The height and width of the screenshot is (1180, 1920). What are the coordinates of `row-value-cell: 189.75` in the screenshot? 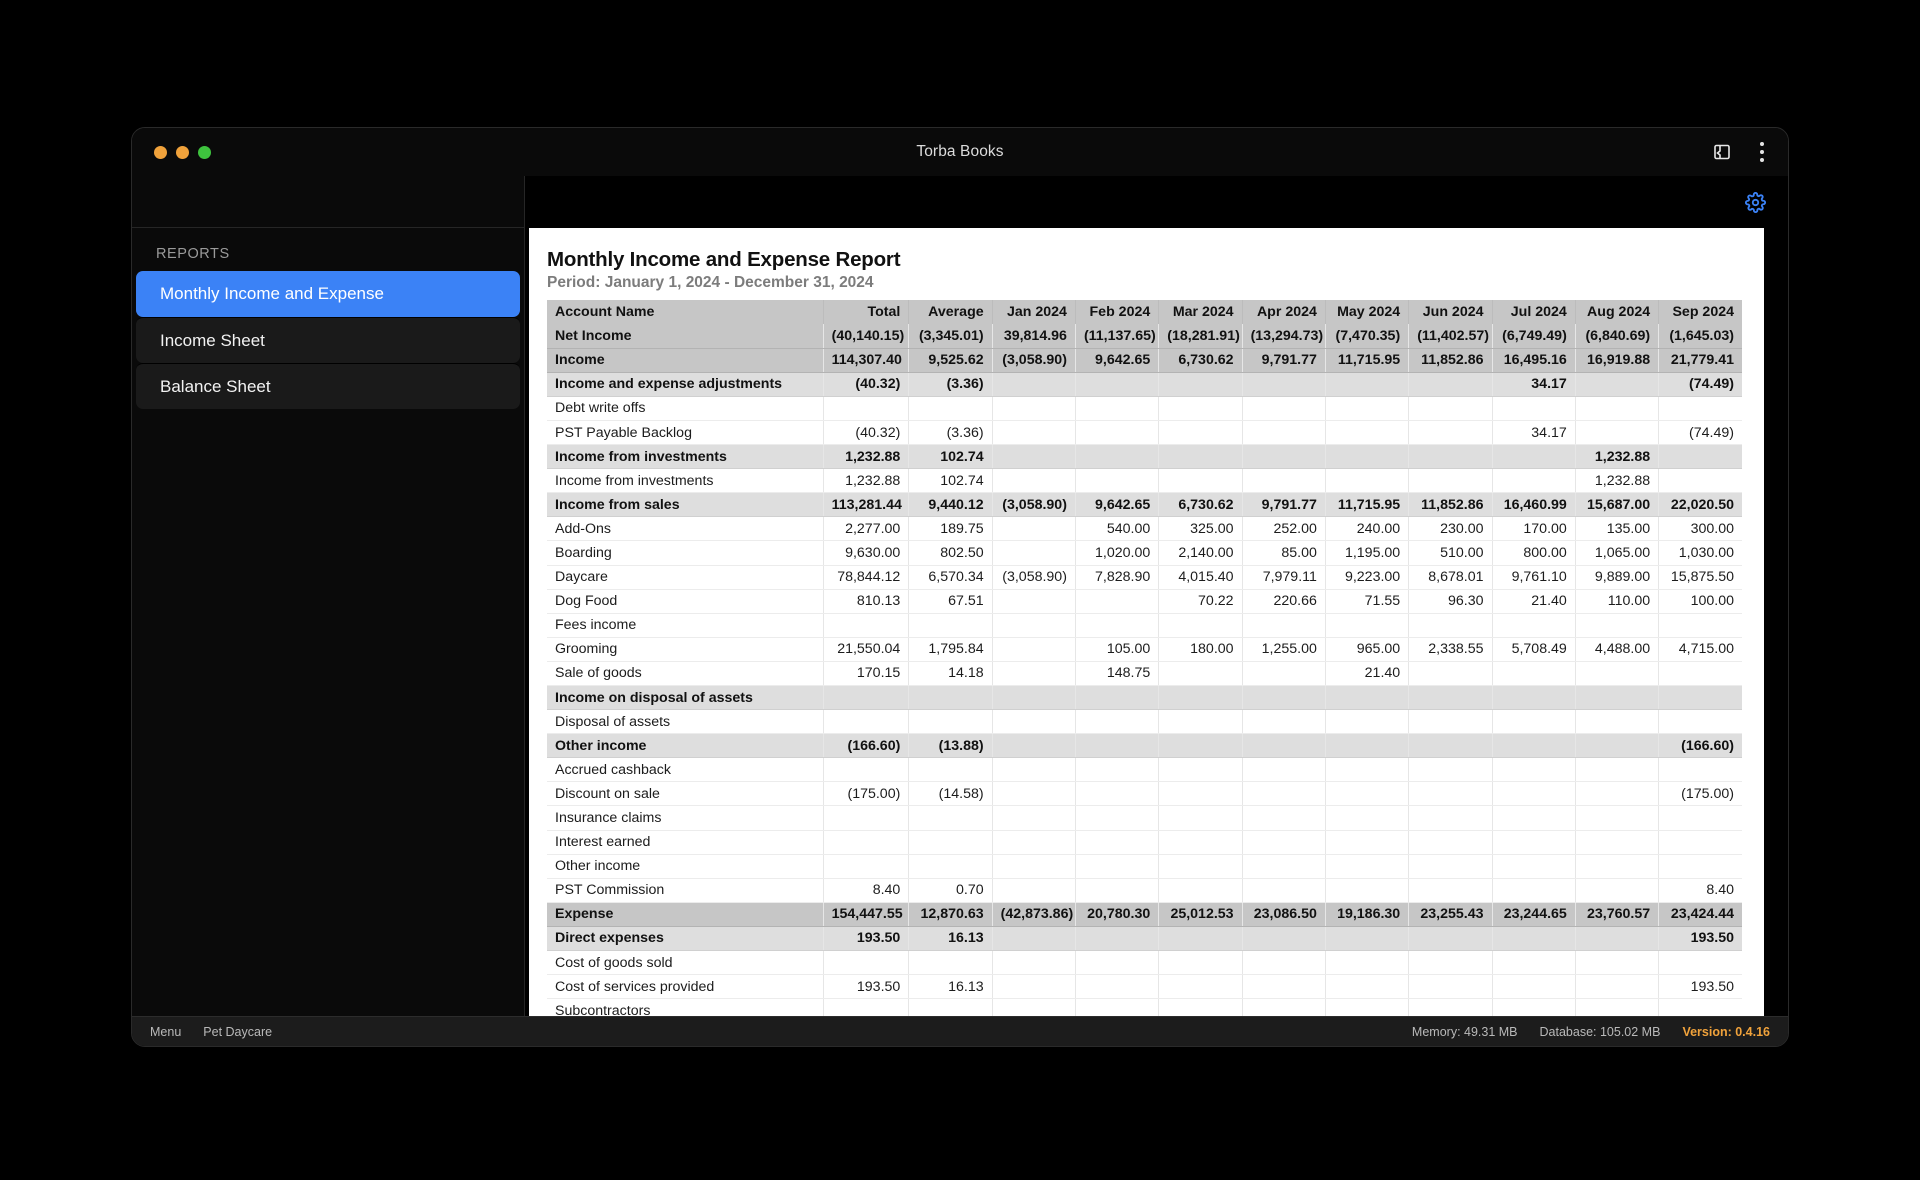 It's located at (950, 529).